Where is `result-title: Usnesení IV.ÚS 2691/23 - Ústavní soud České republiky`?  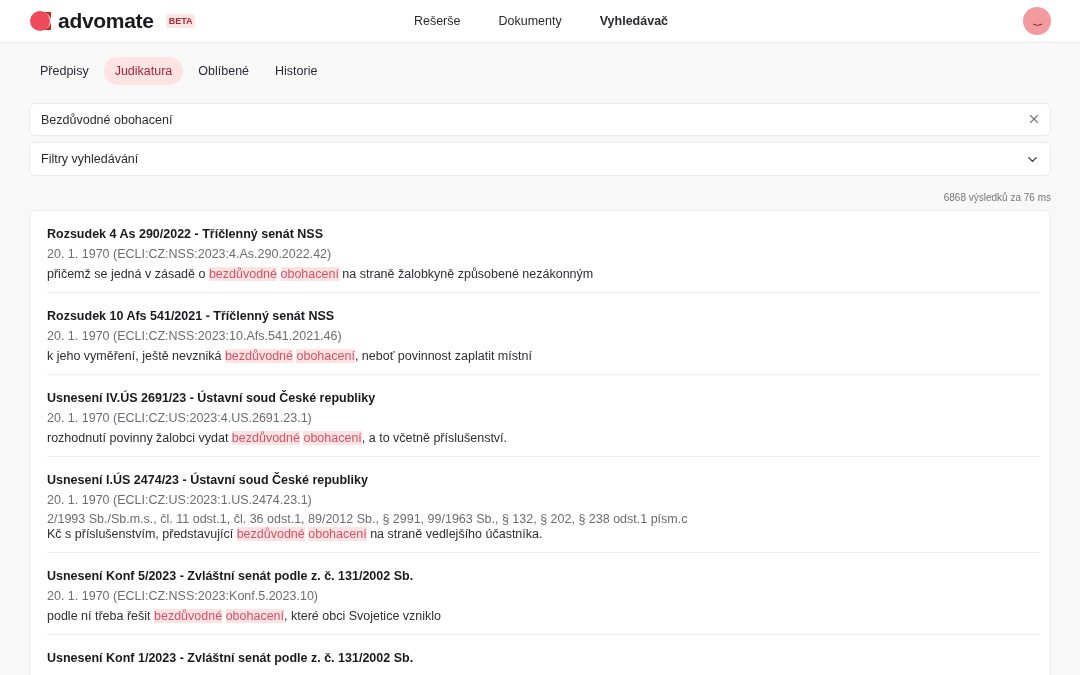 result-title: Usnesení IV.ÚS 2691/23 - Ústavní soud České republiky is located at coordinates (543, 398).